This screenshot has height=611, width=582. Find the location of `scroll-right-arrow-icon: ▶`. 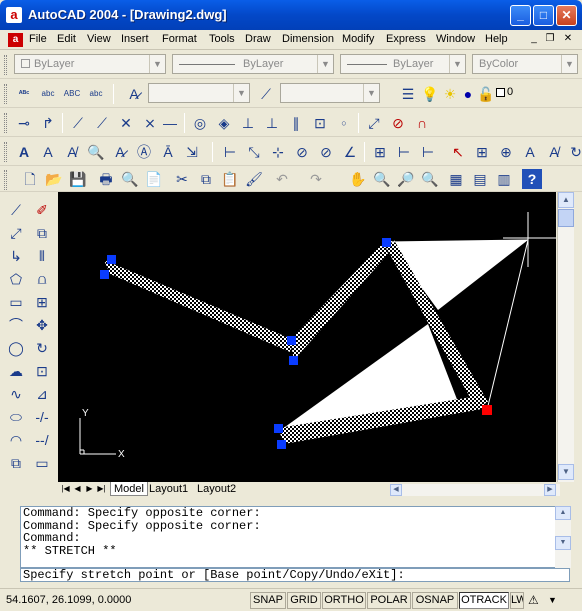

scroll-right-arrow-icon: ▶ is located at coordinates (550, 490).